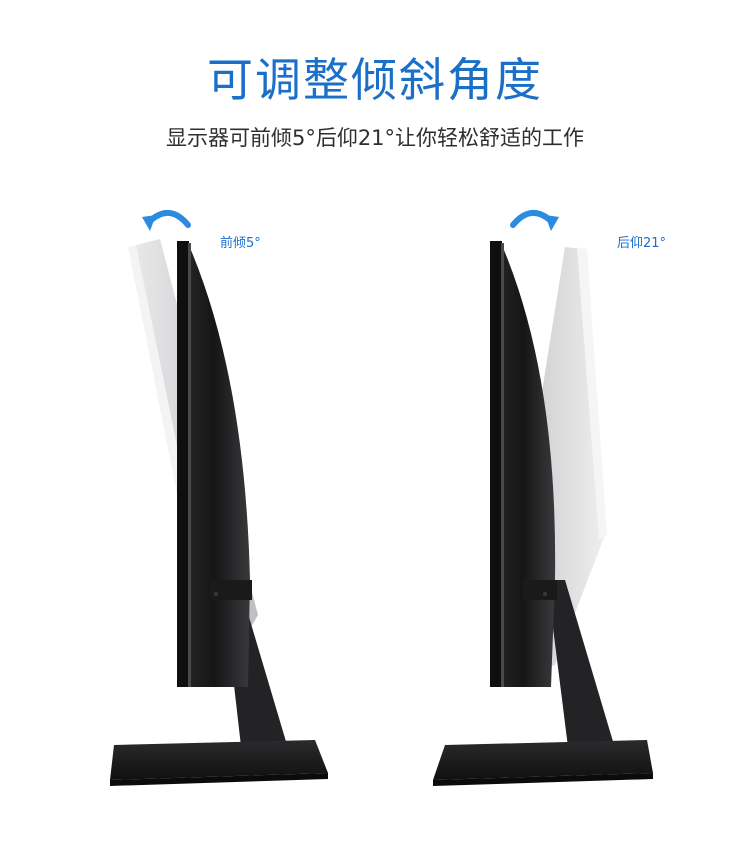 This screenshot has height=863, width=750. Describe the element at coordinates (375, 80) in the screenshot. I see `page-title: 可调整倾斜角度` at that location.